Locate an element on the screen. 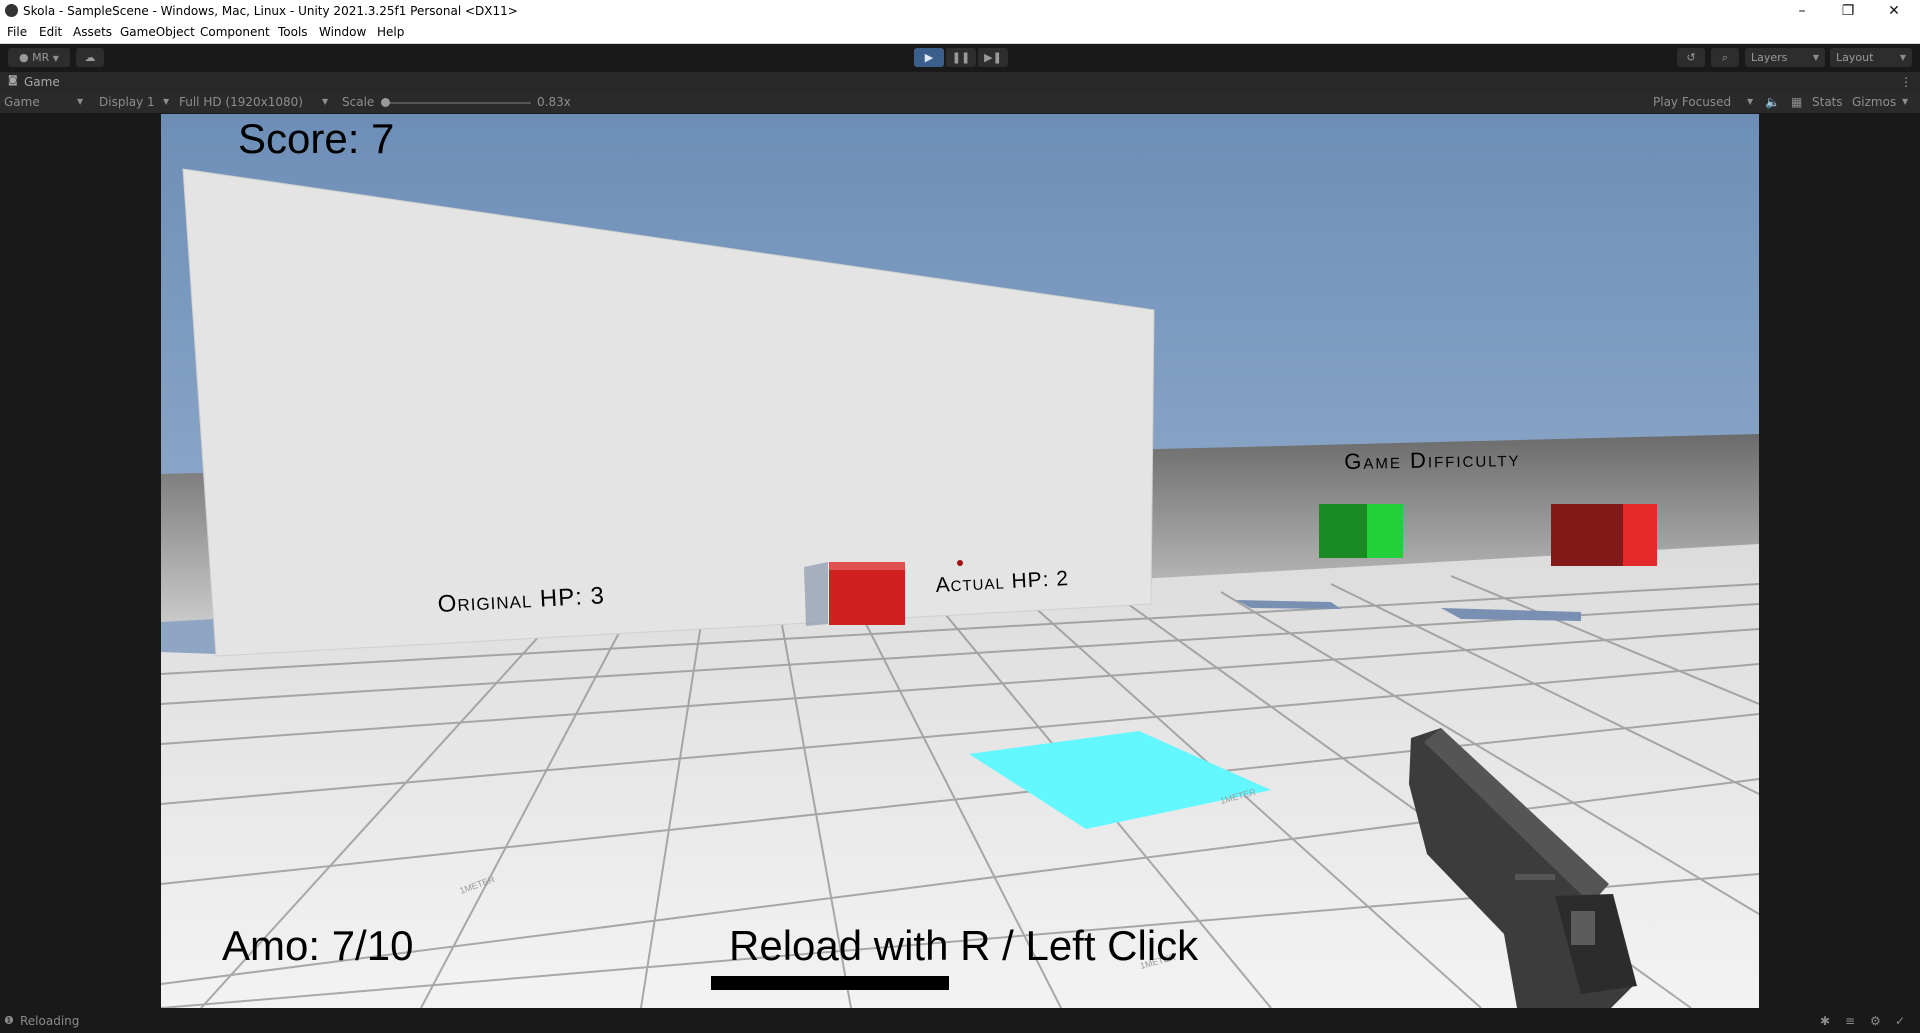 The height and width of the screenshot is (1033, 1920). cloud-button: ☁ is located at coordinates (90, 57).